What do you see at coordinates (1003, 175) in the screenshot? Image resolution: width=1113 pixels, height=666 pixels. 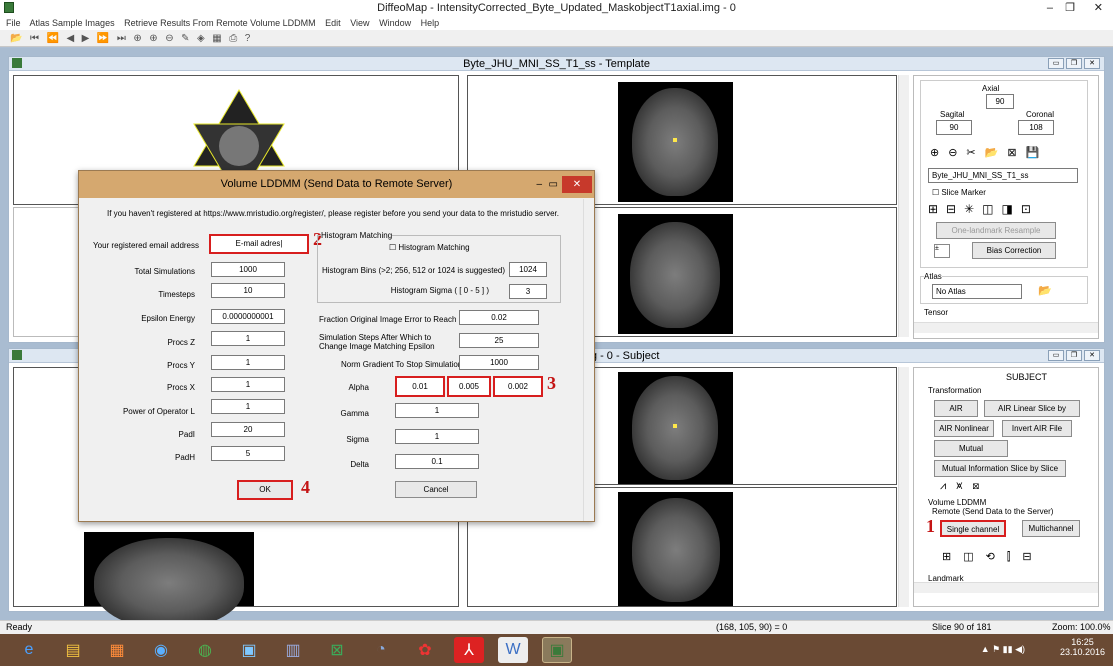 I see `atlas-select: Byte_JHU_MNI_SS_T1_ss` at bounding box center [1003, 175].